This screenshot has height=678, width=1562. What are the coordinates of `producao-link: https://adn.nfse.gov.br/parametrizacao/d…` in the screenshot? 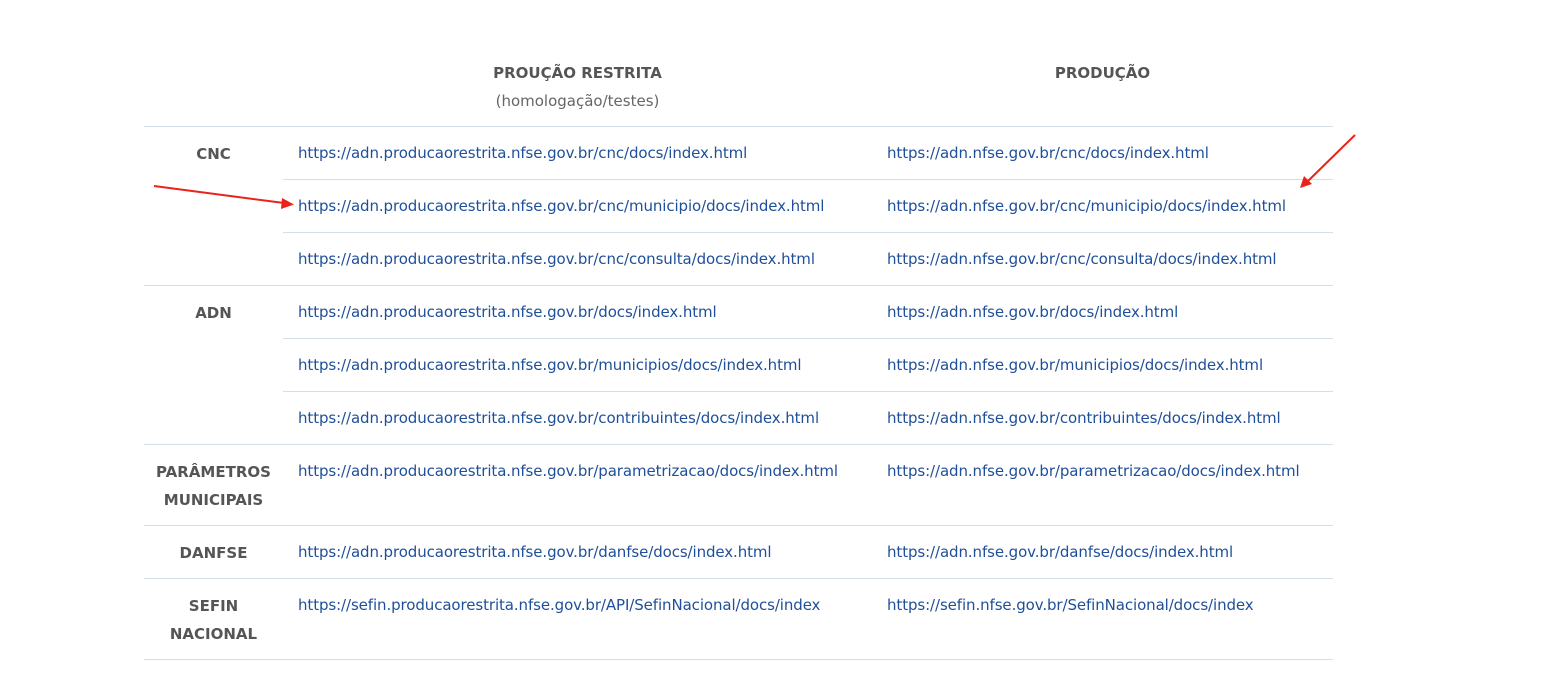 It's located at (1093, 471).